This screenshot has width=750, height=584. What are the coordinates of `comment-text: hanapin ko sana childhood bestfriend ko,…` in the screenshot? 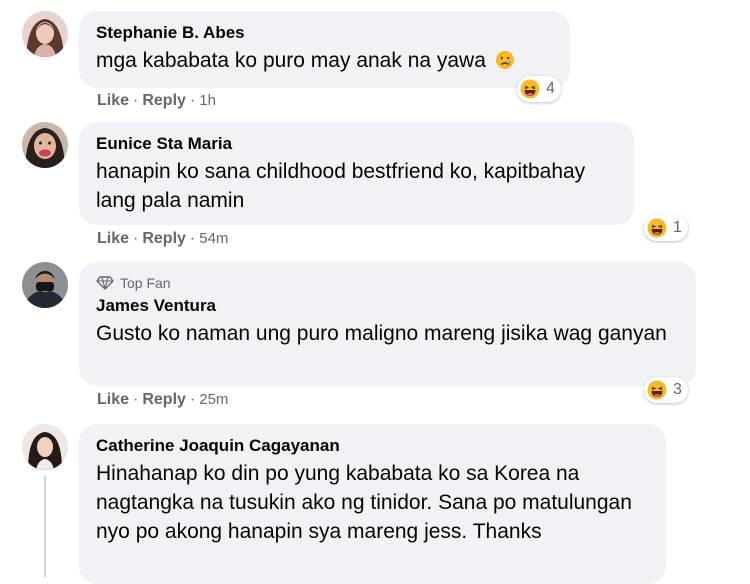 It's located at (341, 186).